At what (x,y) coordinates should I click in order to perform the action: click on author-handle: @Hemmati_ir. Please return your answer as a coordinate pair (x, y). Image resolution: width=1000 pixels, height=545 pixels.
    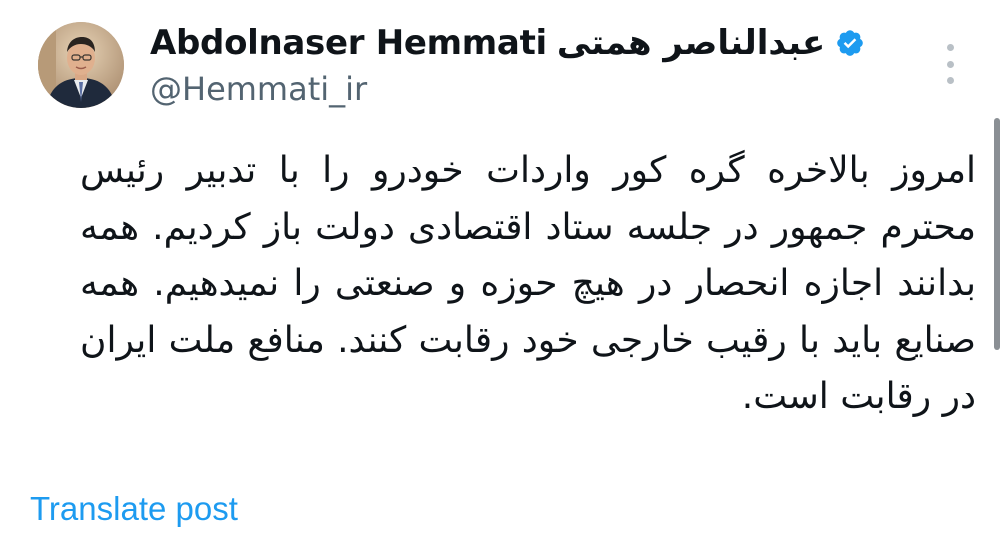
    Looking at the image, I should click on (515, 89).